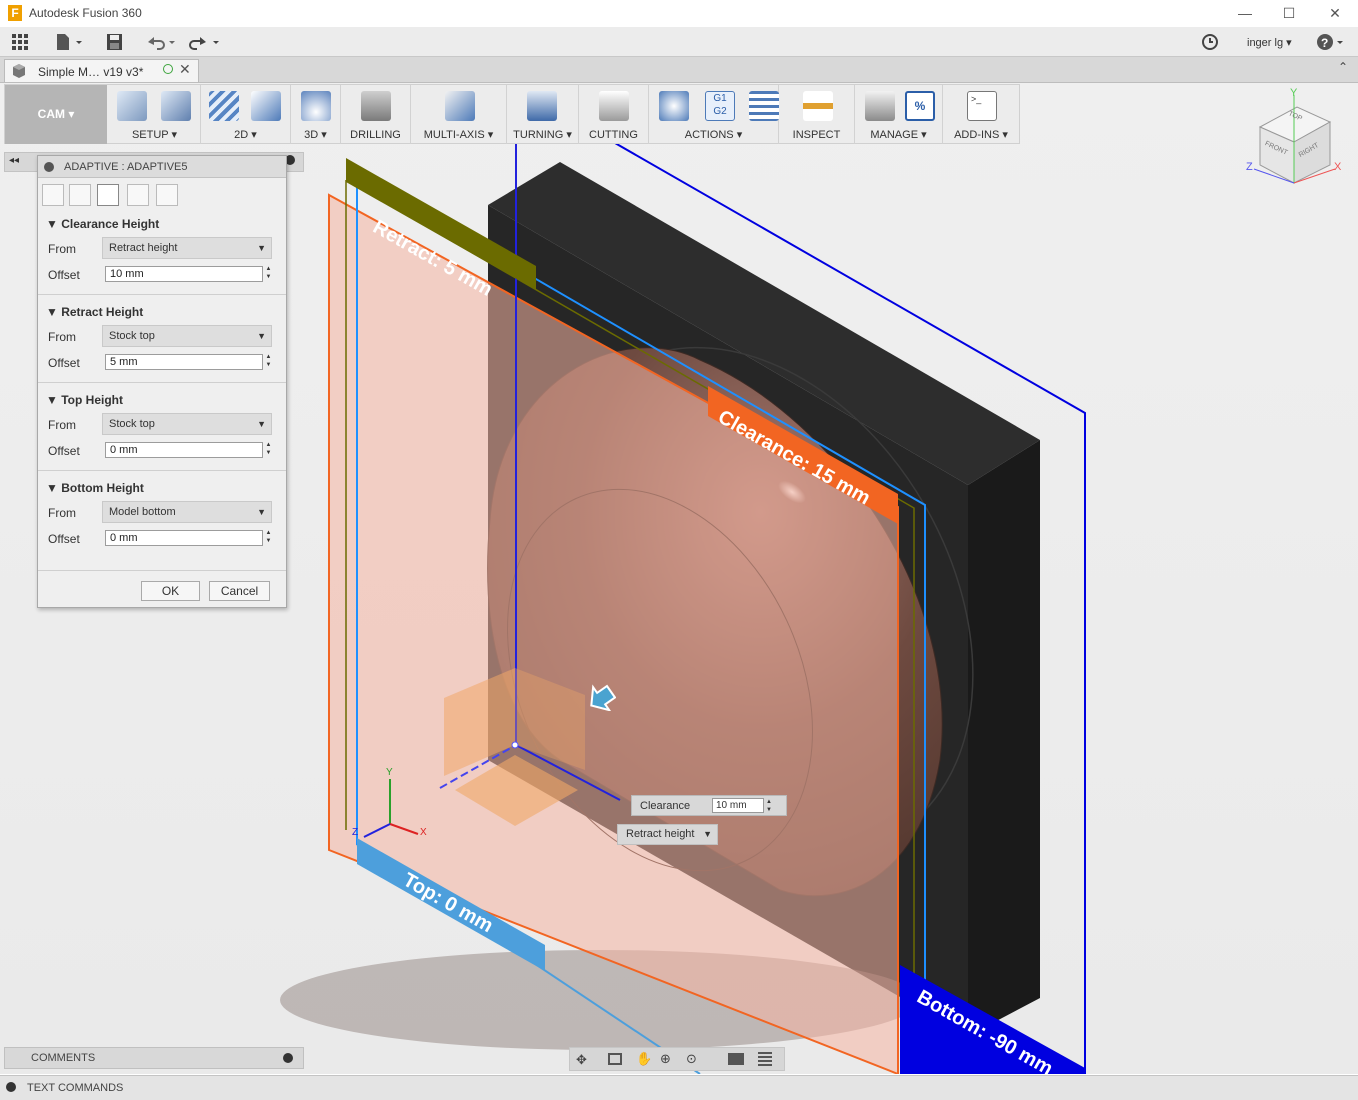 The width and height of the screenshot is (1358, 1100). Describe the element at coordinates (691, 1059) in the screenshot. I see `fit-zoom-icon: ⊙` at that location.